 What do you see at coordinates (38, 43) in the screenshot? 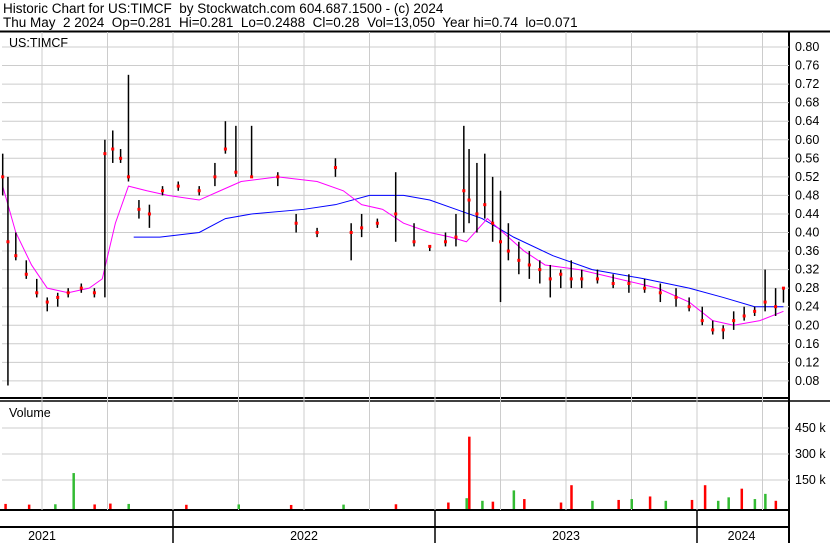
I see `symbol-label: US:TIMCF` at bounding box center [38, 43].